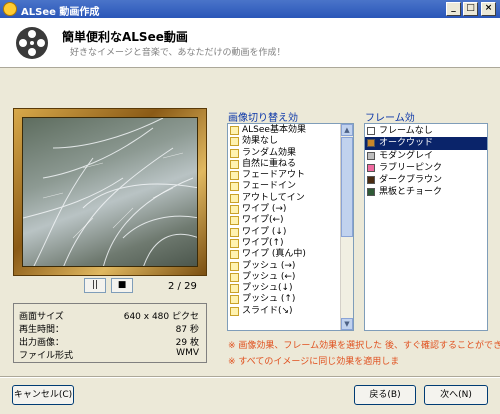 The image size is (500, 414). I want to click on transition-label: ランダム効果, so click(269, 152).